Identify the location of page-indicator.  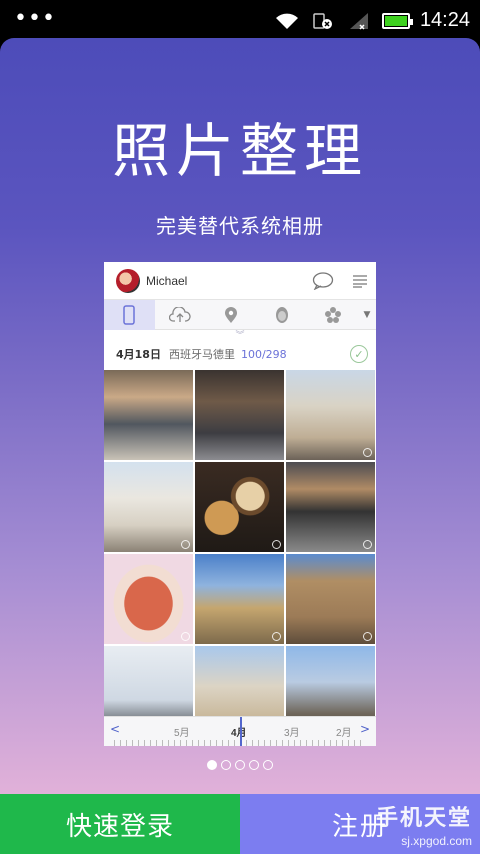
(240, 765).